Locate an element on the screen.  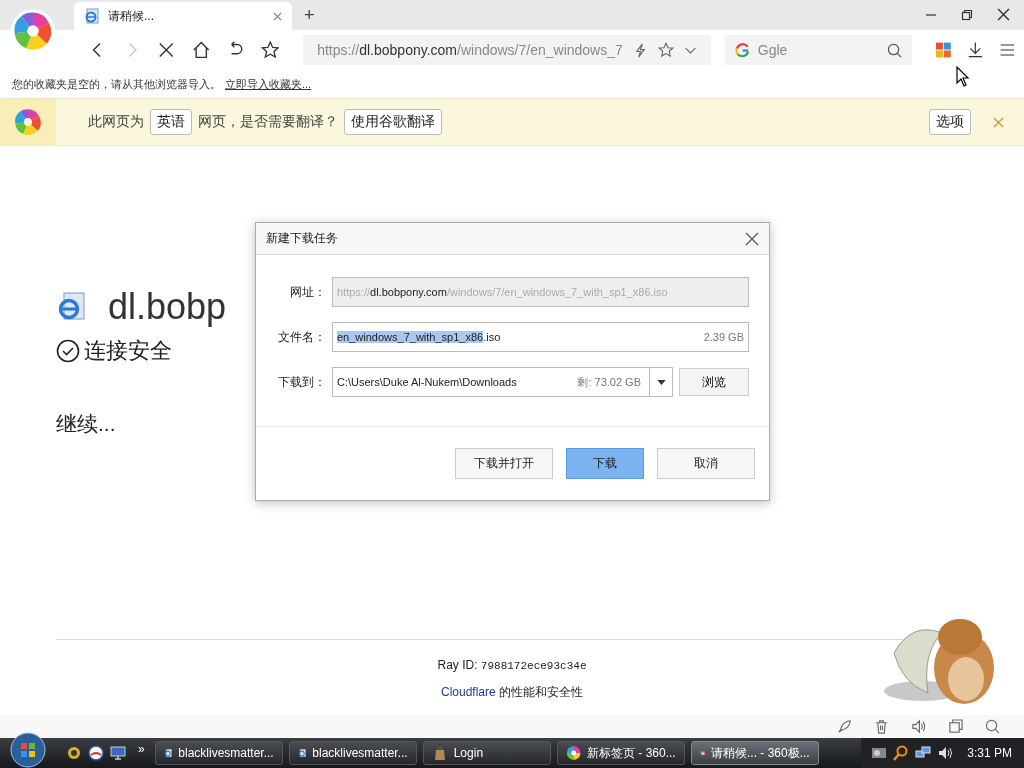
filename-field: en_windows_7_with_sp1_x86.iso 2.39 GB is located at coordinates (540, 337).